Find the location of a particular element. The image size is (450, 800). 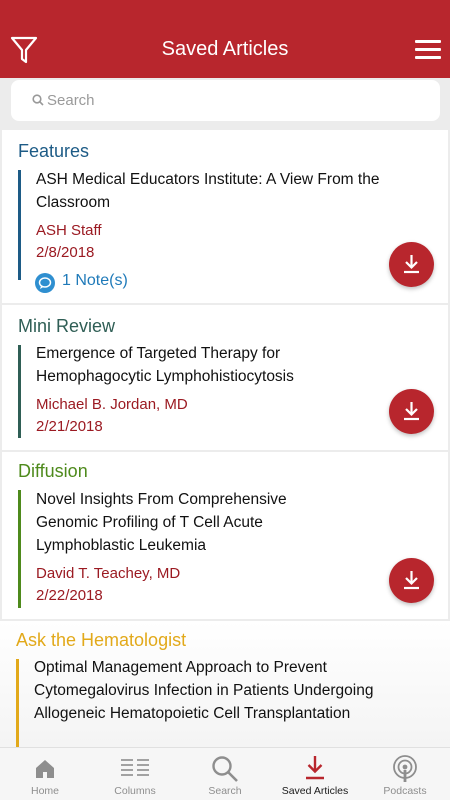

page-title: Saved Articles is located at coordinates (225, 49).